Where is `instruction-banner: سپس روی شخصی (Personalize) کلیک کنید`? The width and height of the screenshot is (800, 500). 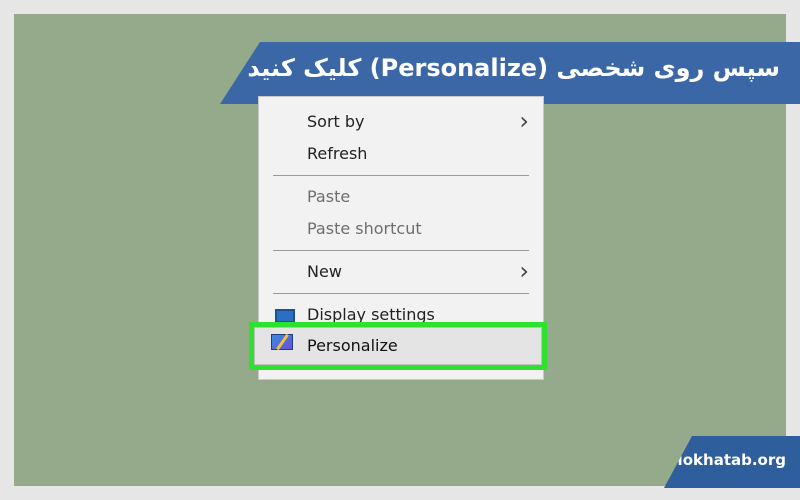 instruction-banner: سپس روی شخصی (Personalize) کلیک کنید is located at coordinates (510, 73).